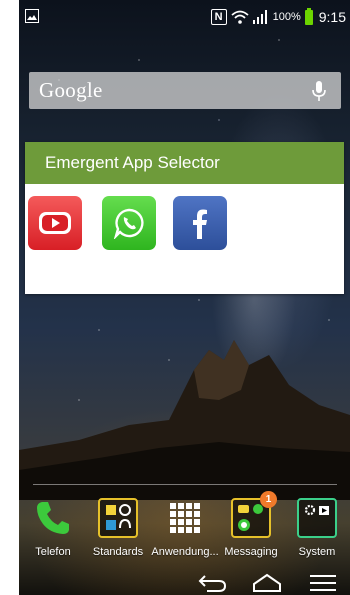 This screenshot has width=350, height=595. I want to click on navigation-bar, so click(184, 581).